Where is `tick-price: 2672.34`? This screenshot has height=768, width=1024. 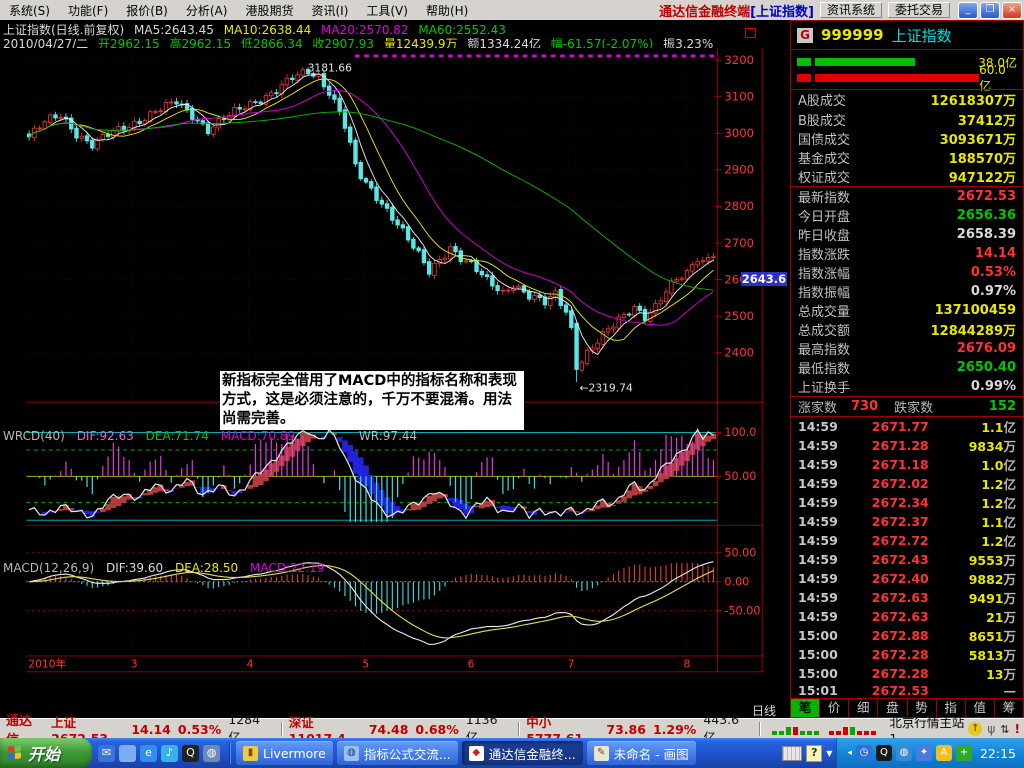
tick-price: 2672.34 is located at coordinates (900, 503).